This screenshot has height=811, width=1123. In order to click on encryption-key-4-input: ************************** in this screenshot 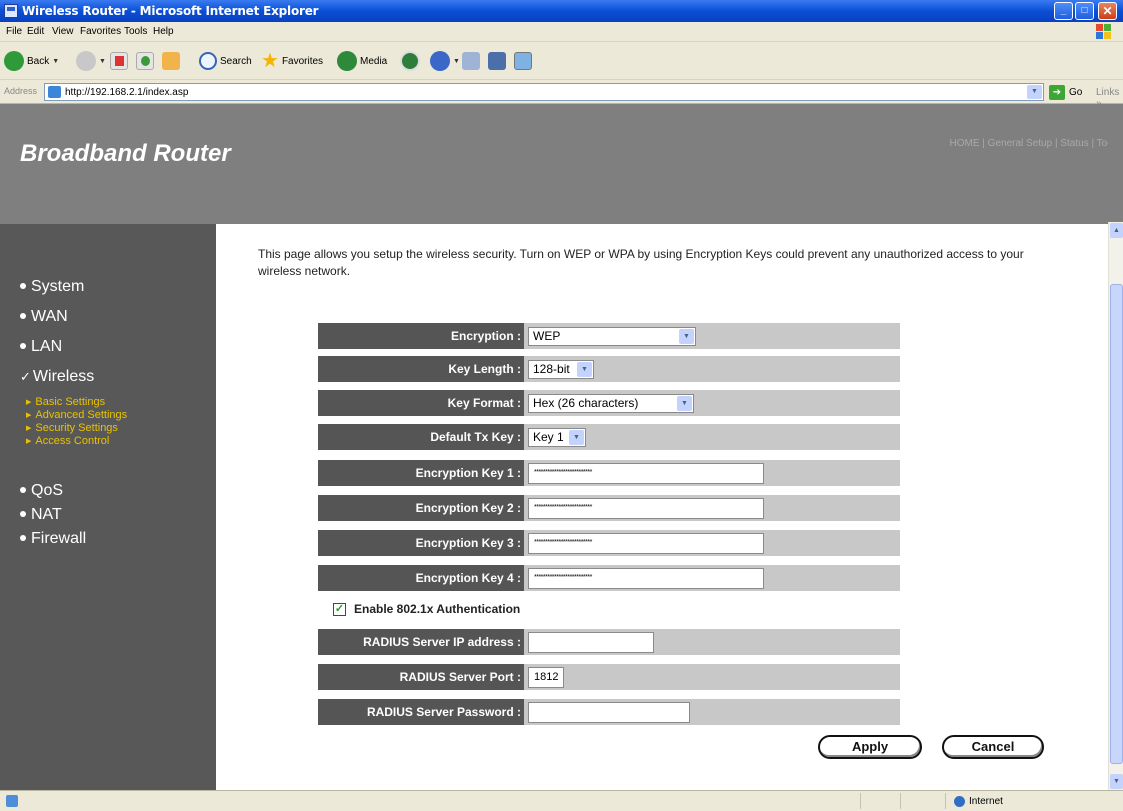, I will do `click(646, 578)`.